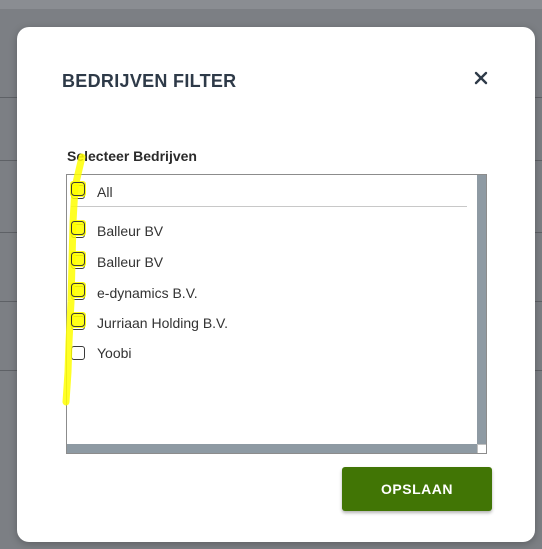 The width and height of the screenshot is (542, 549). I want to click on close-button, so click(481, 78).